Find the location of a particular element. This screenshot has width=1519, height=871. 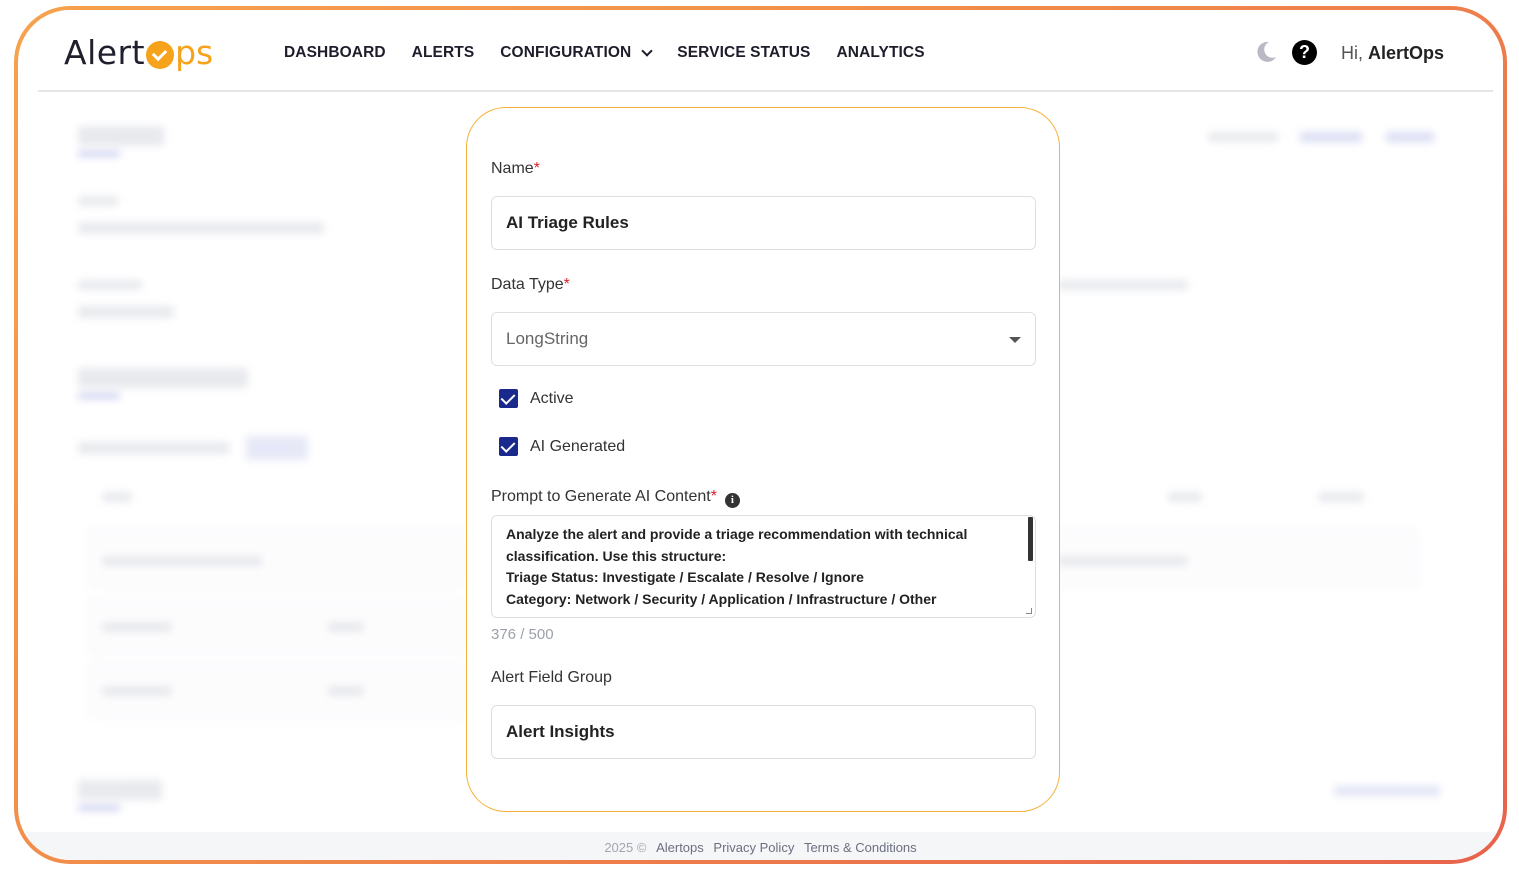

active-checkbox-row: Active is located at coordinates (536, 398).